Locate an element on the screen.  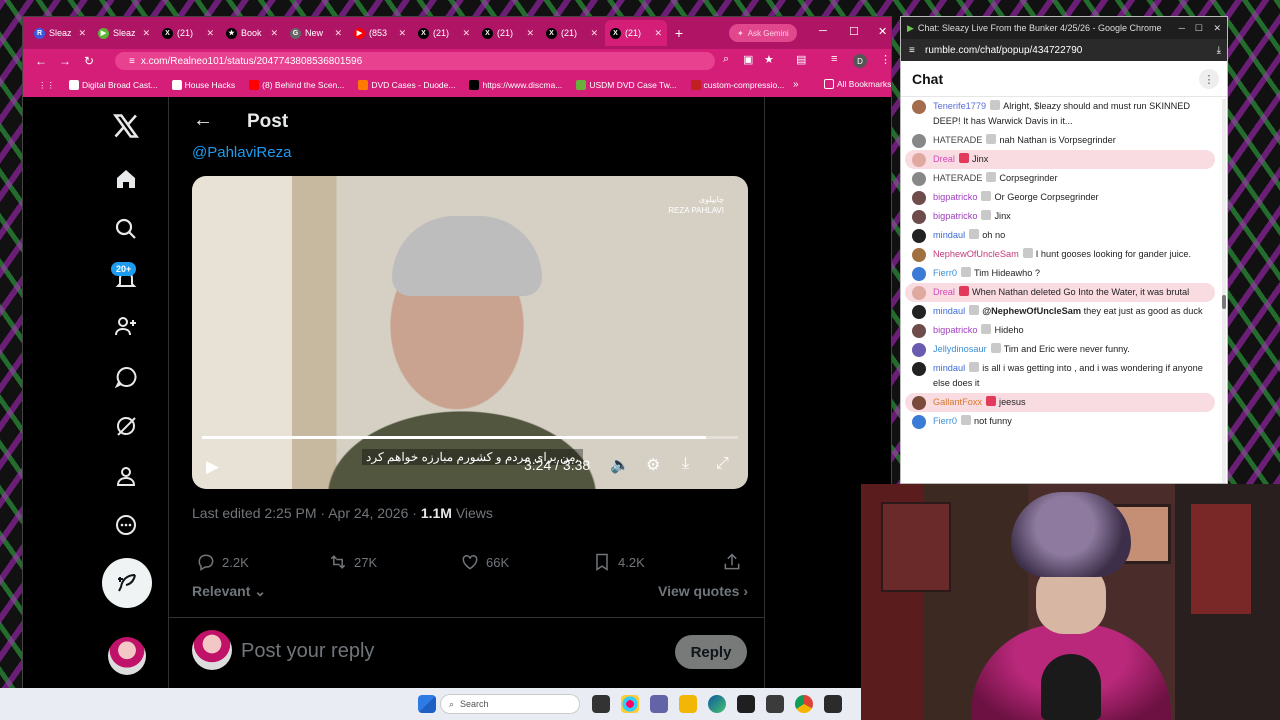
apps-icon: ⋮⋮ is located at coordinates (46, 85).